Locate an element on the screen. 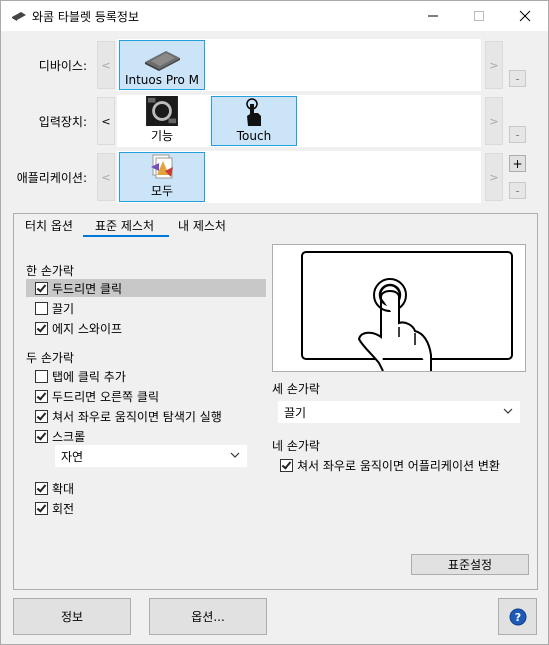 This screenshot has width=549, height=645. all-apps-icon is located at coordinates (162, 166).